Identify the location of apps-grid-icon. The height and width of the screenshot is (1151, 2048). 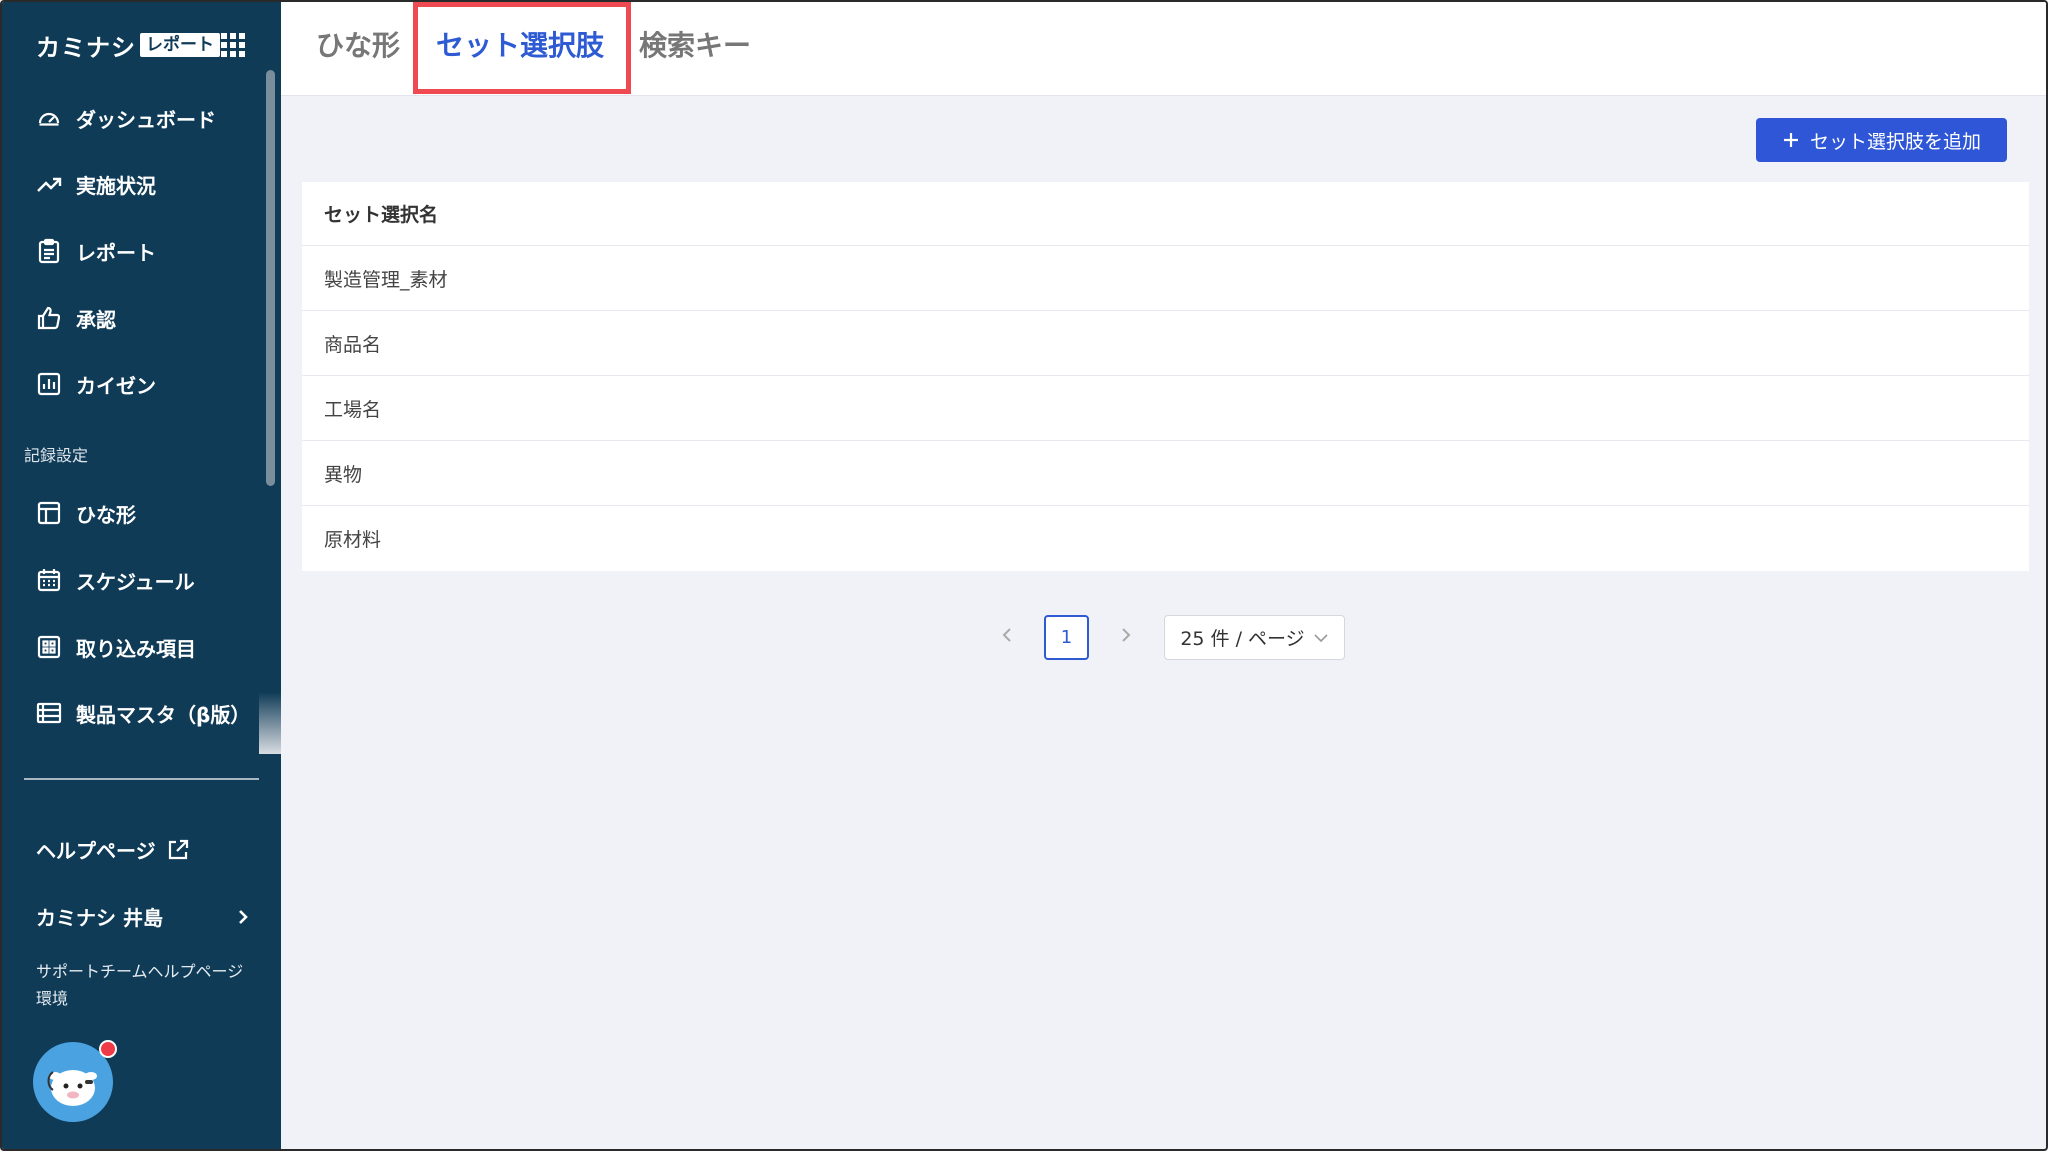
(233, 45).